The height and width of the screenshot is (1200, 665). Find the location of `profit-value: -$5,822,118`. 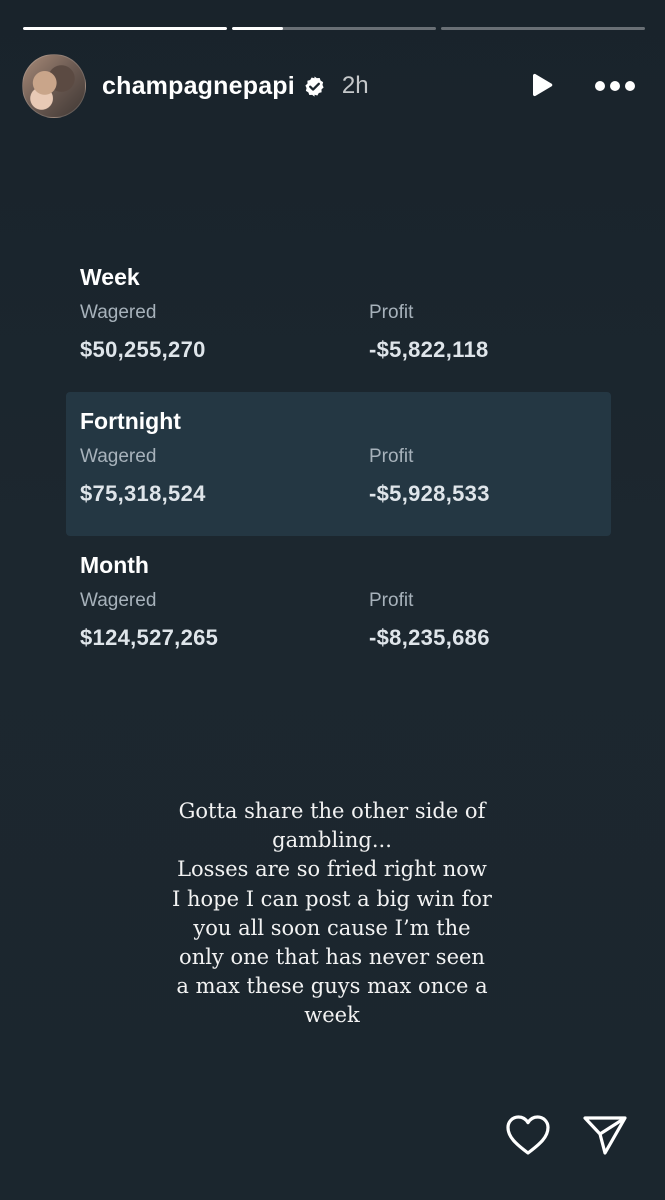

profit-value: -$5,822,118 is located at coordinates (429, 349).